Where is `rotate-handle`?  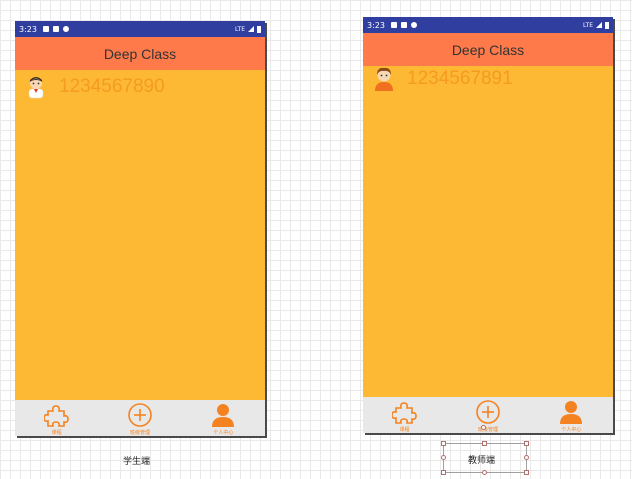
rotate-handle is located at coordinates (483, 427).